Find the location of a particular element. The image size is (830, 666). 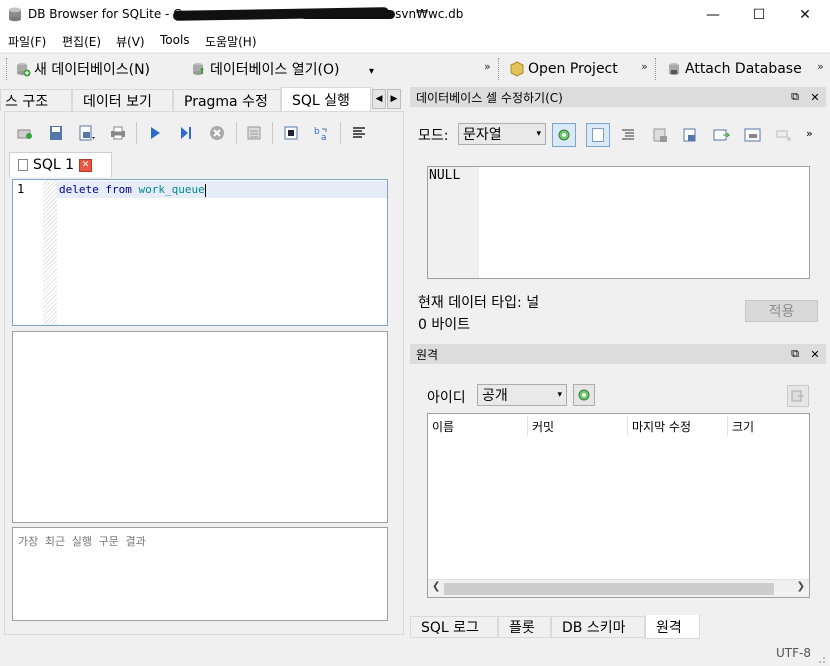

print-icon is located at coordinates (118, 133).